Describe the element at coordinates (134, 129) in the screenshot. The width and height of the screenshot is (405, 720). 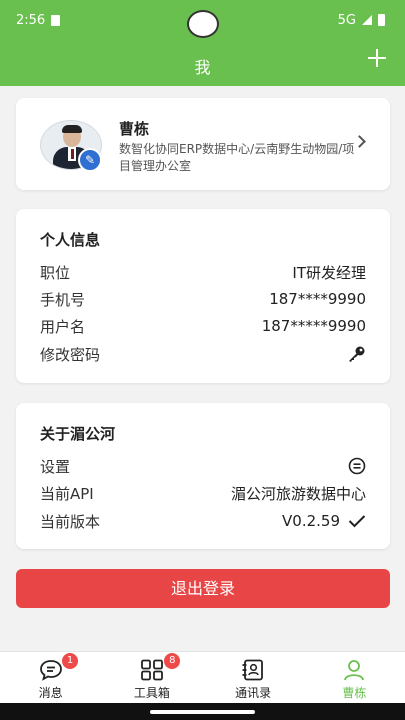
I see `profile-name: 曹栋` at that location.